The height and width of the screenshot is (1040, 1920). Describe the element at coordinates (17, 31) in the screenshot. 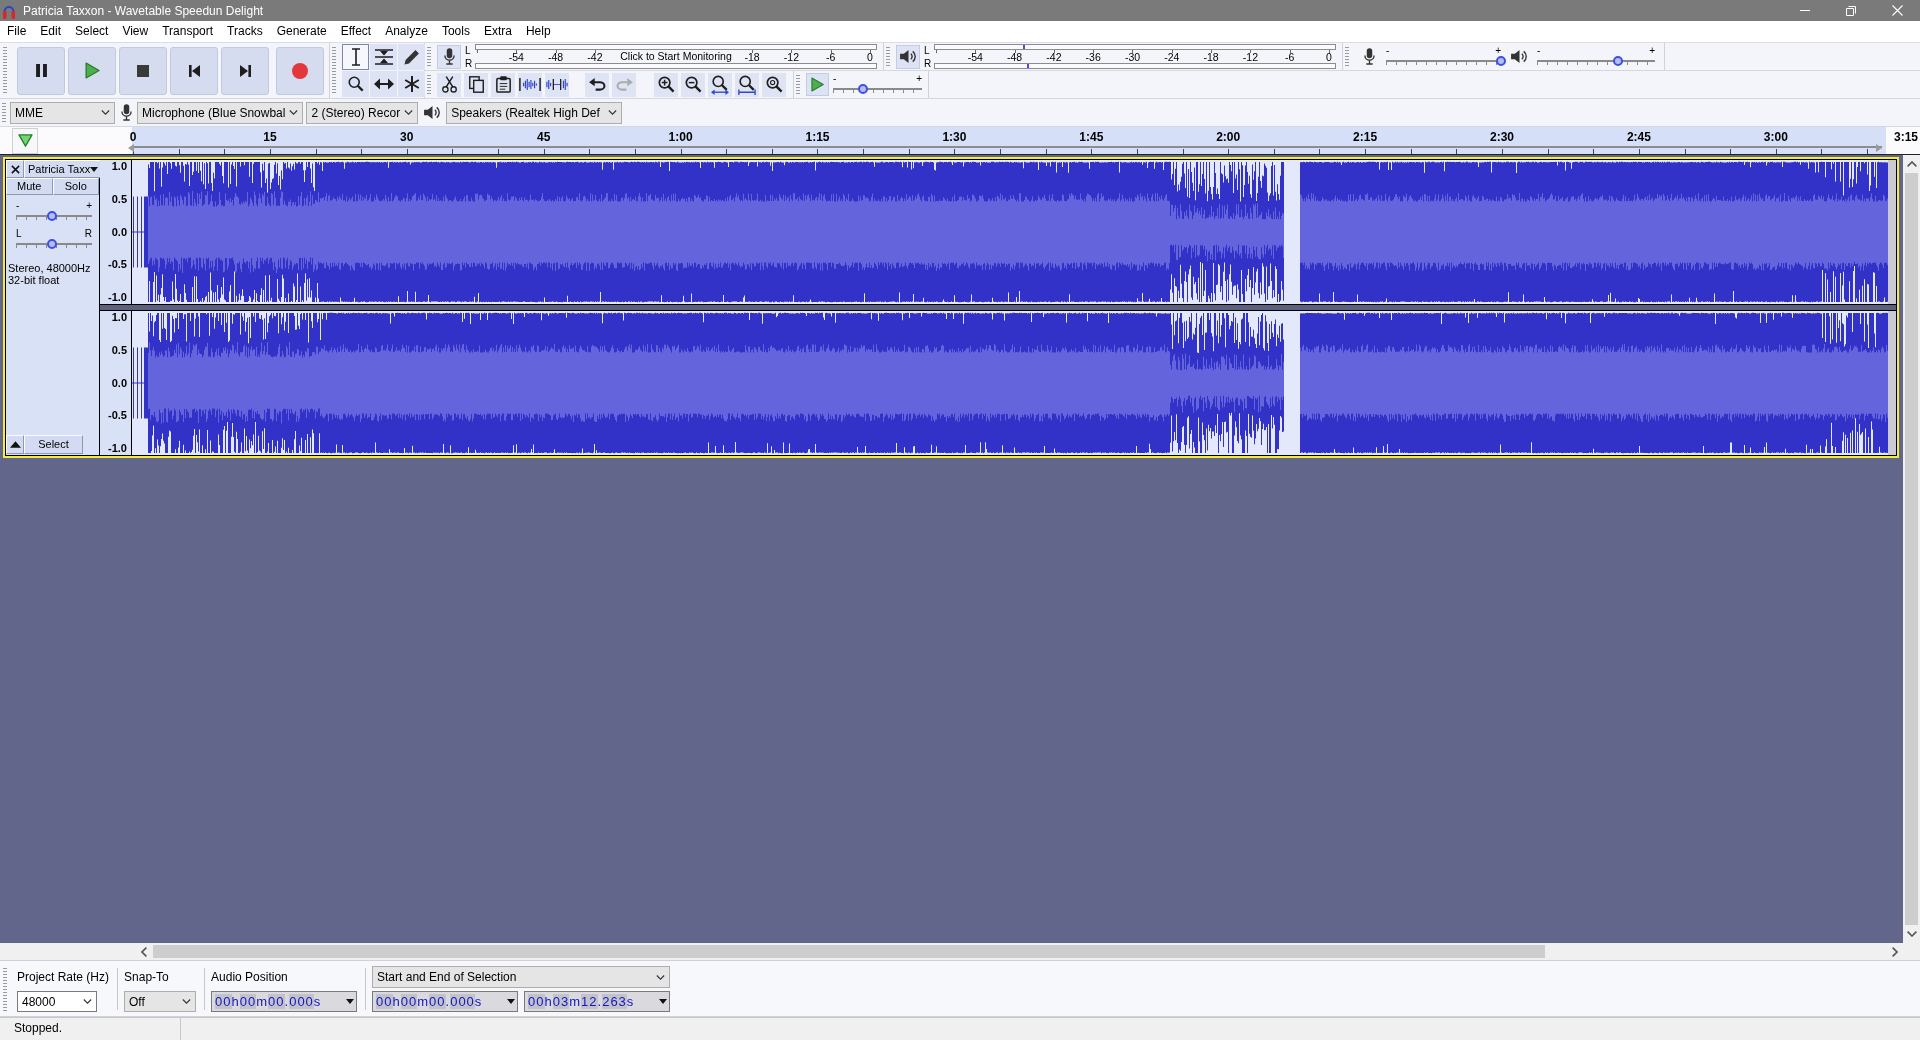

I see `menu-item: File` at that location.